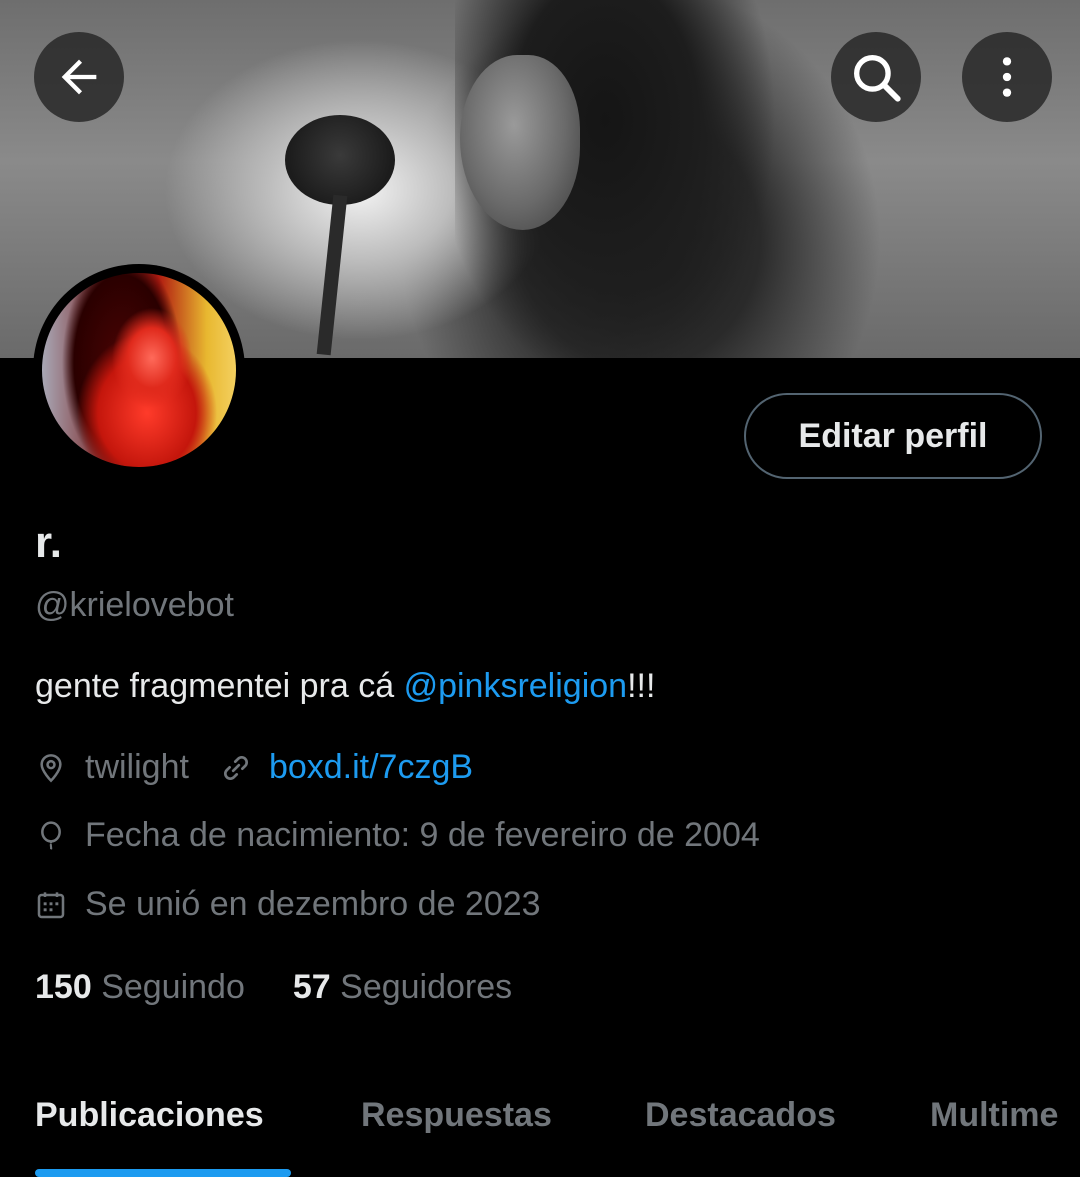  I want to click on website-link: boxd.it/7czgB, so click(371, 767).